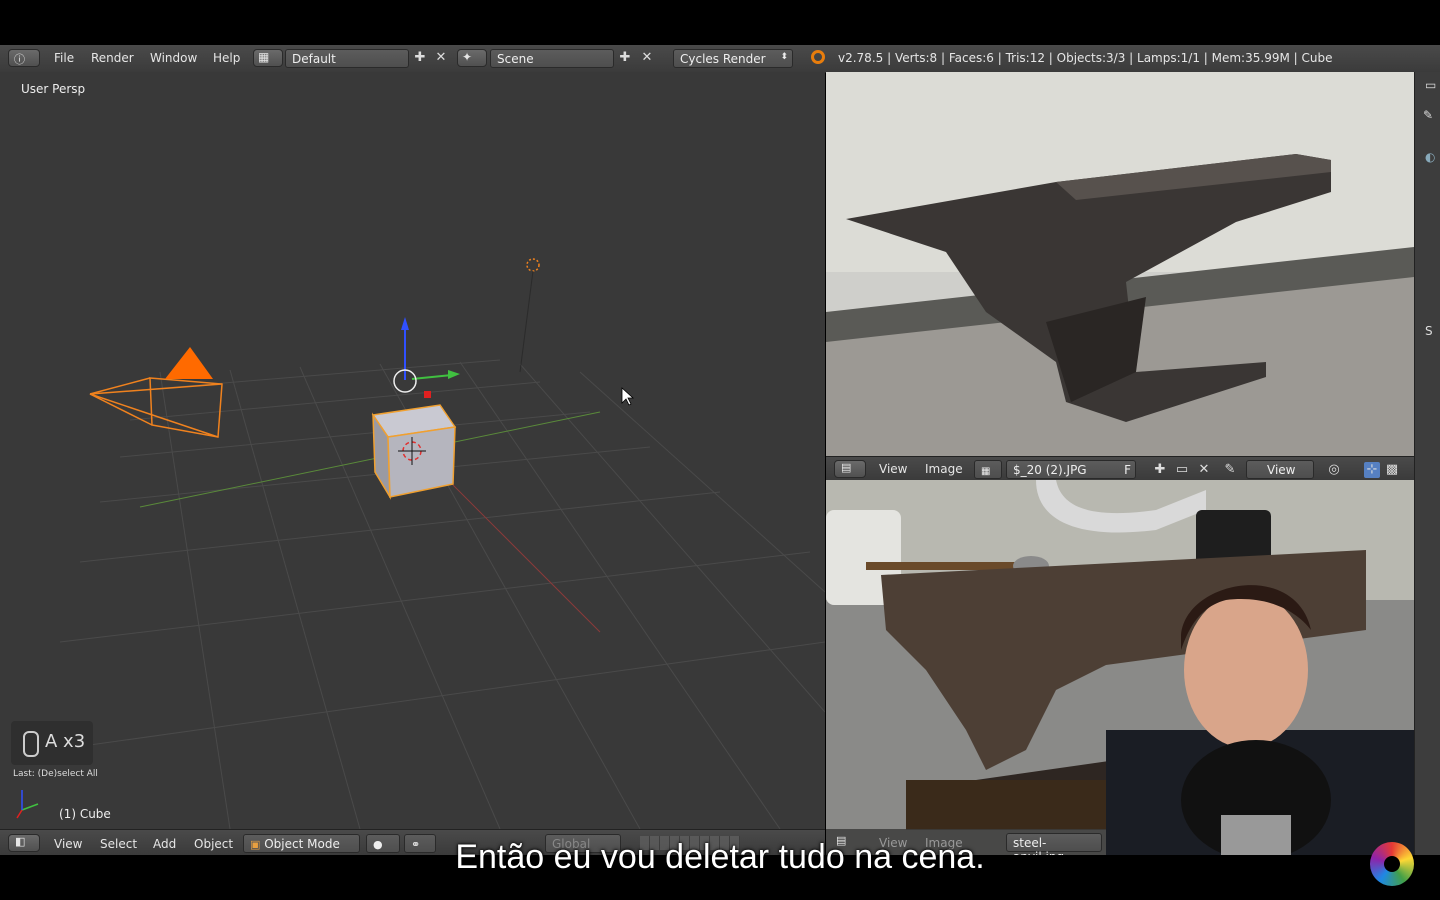 The width and height of the screenshot is (1440, 900). I want to click on transform-manipulator, so click(426, 357).